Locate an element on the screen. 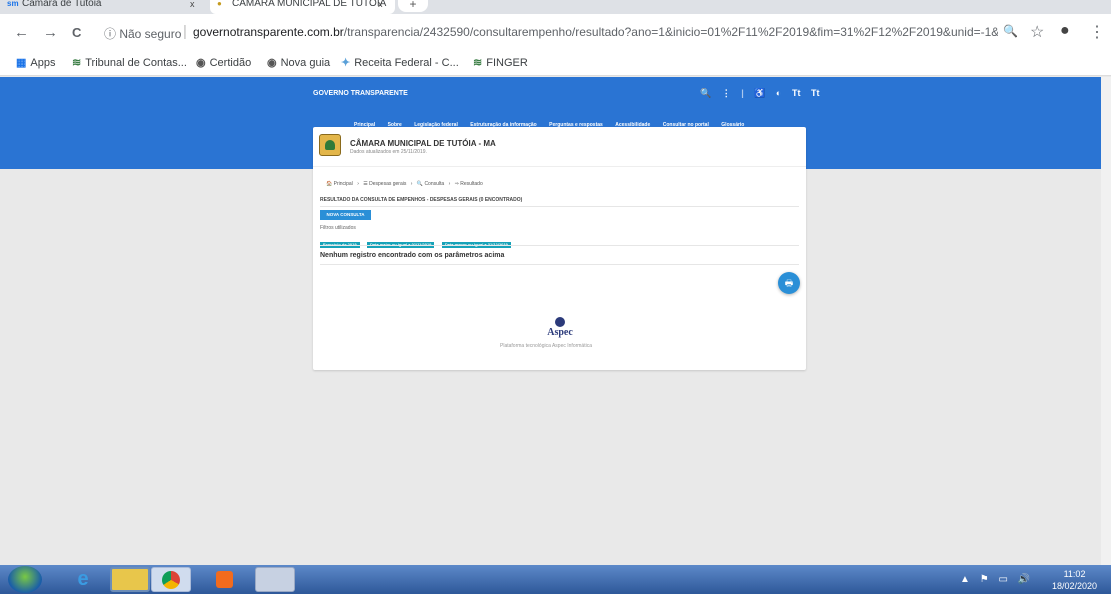  url-domain: governotransparente.com.br is located at coordinates (268, 32).